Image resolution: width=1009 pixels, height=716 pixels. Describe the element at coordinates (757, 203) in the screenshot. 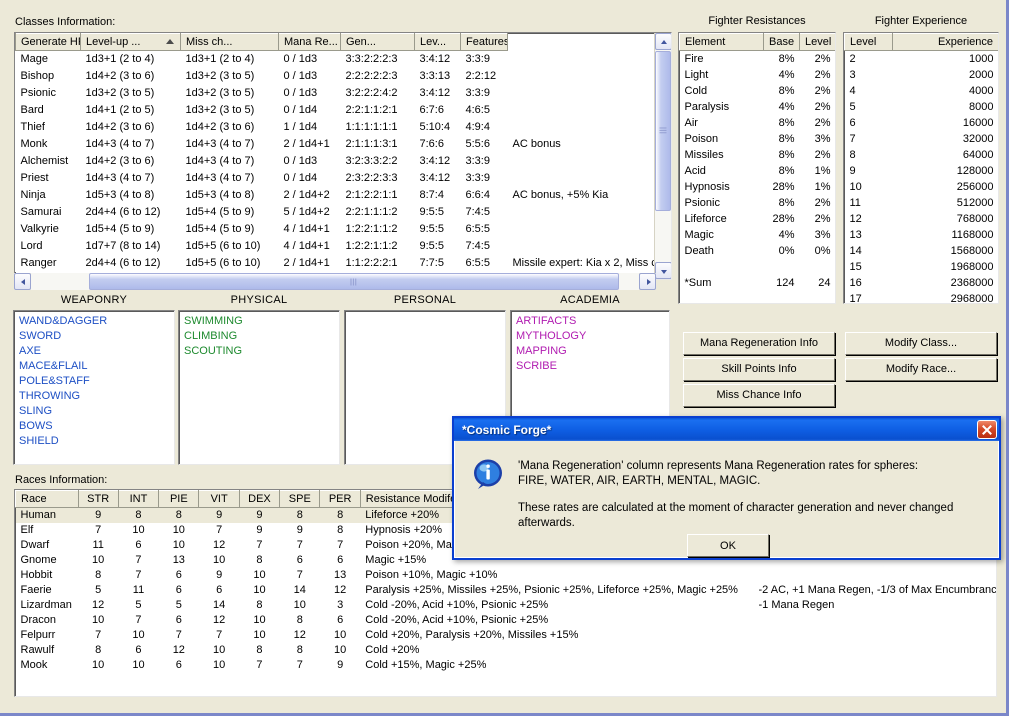

I see `table-row: Psionic 8% 2%` at that location.